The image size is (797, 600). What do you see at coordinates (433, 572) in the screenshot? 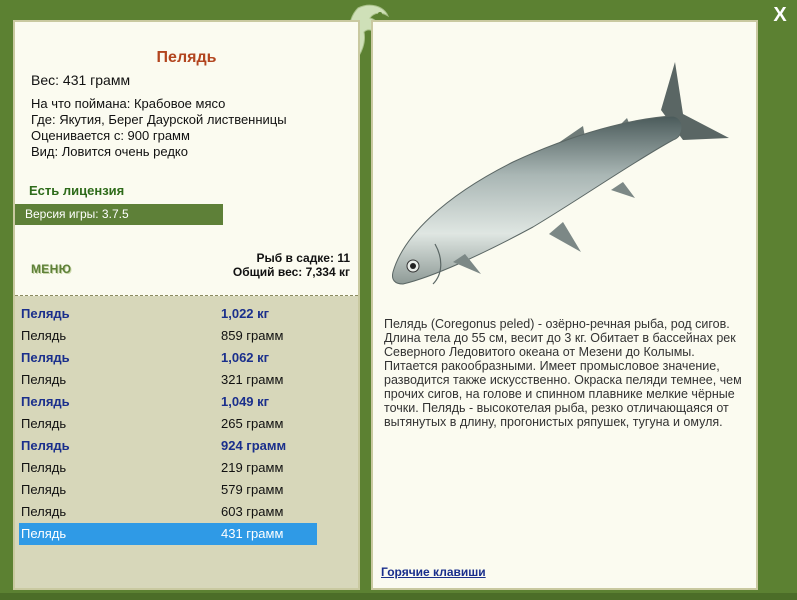
I see `hotkeys-link: Горячие клавиши` at bounding box center [433, 572].